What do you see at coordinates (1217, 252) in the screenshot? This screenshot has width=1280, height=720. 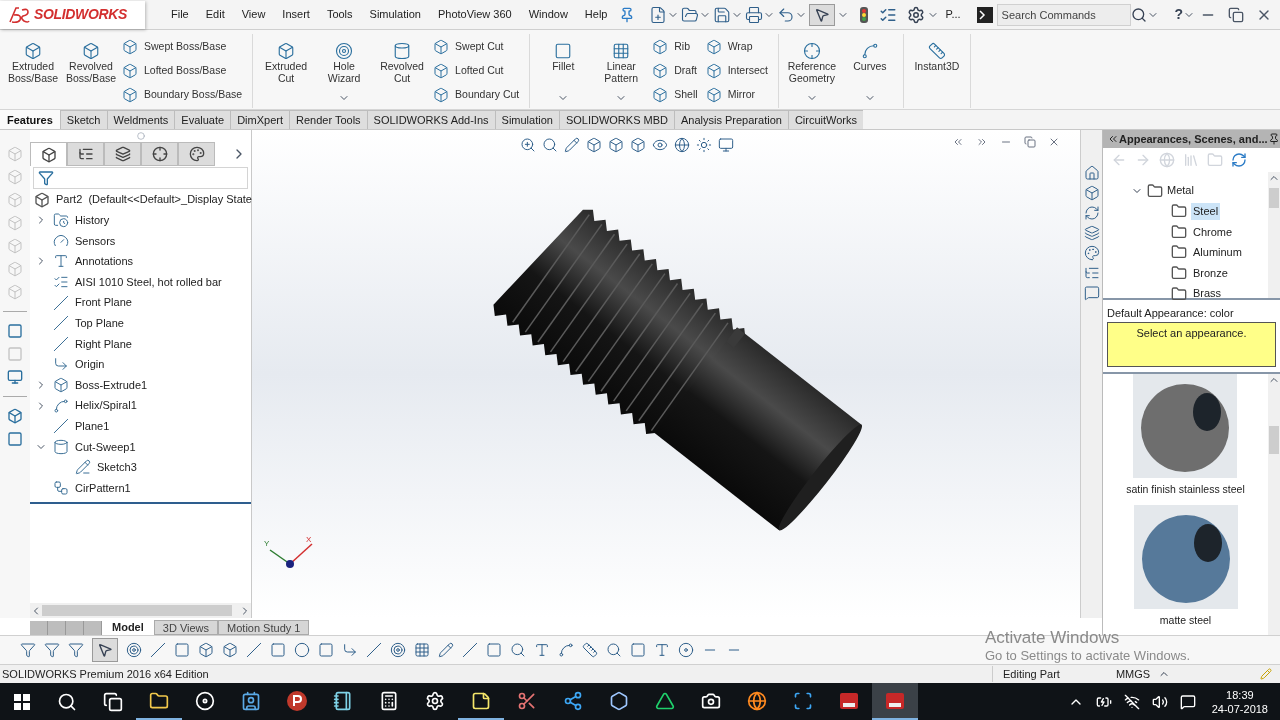 I see `tree-item: Aluminum` at bounding box center [1217, 252].